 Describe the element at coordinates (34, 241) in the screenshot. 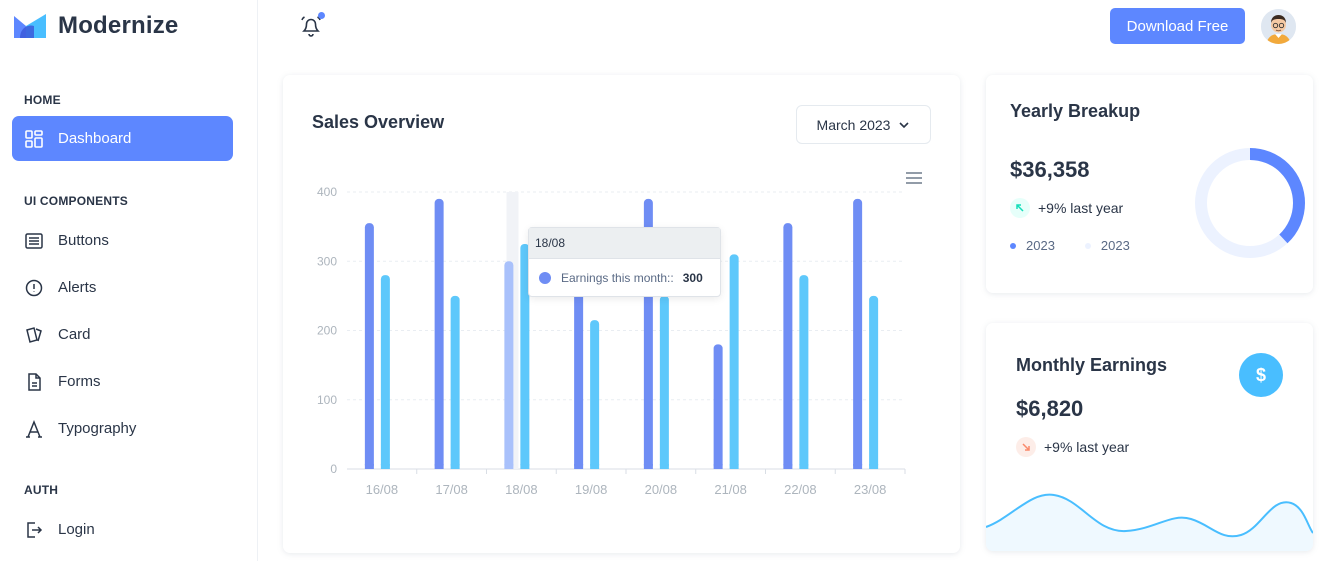

I see `article-icon` at that location.